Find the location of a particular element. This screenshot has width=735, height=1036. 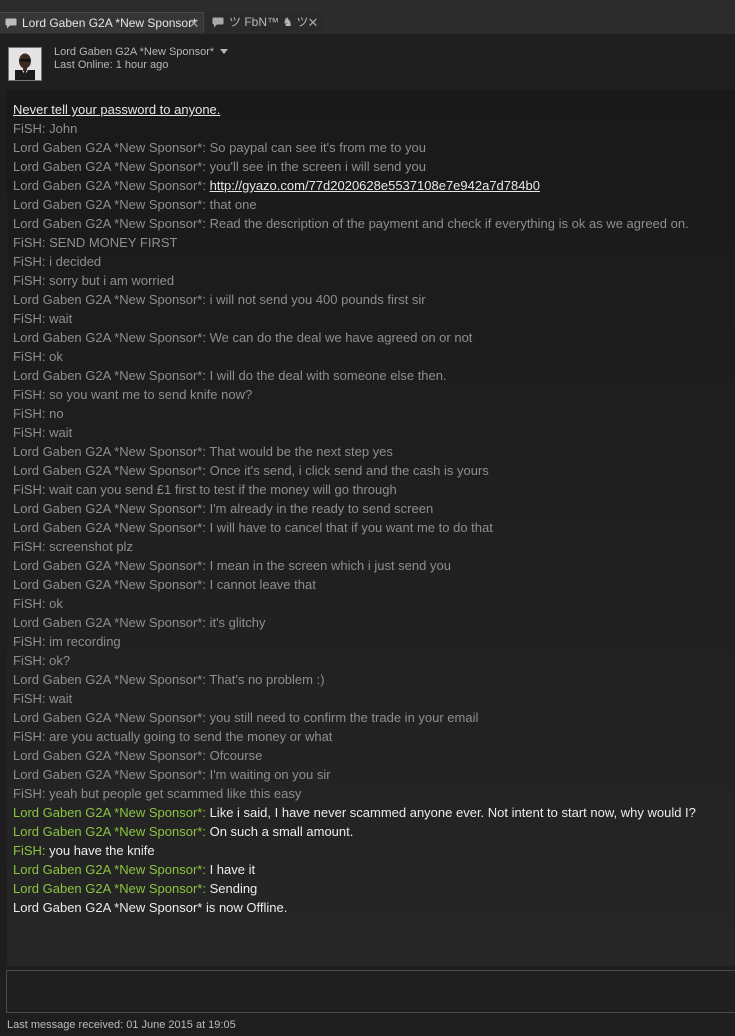

chat-message: FiSH: screenshot plz is located at coordinates (374, 546).